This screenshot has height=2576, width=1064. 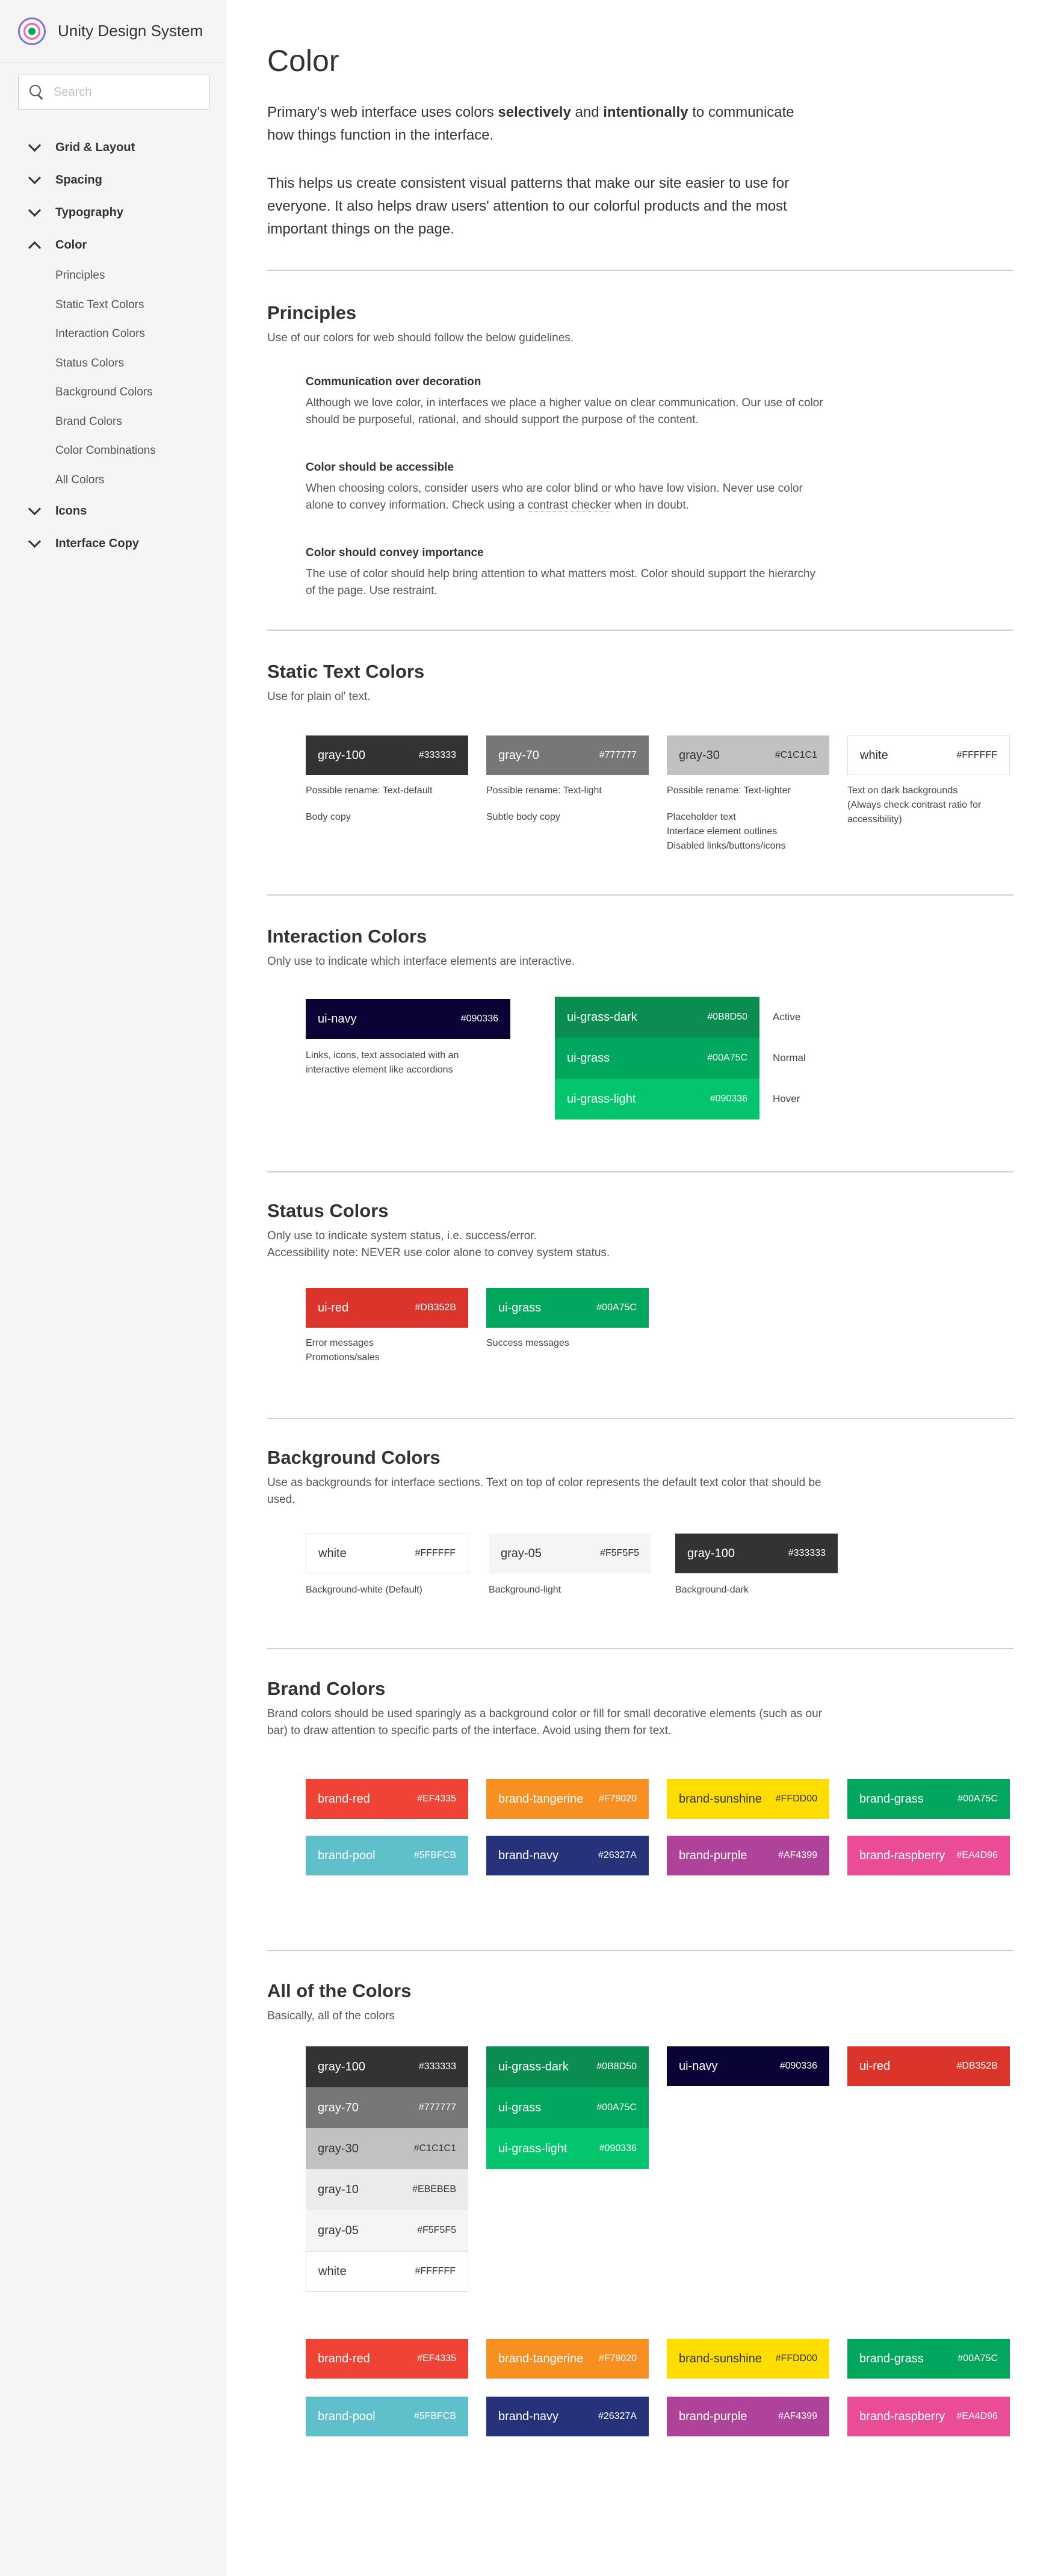 What do you see at coordinates (437, 2107) in the screenshot?
I see `swatch-hex: #777777` at bounding box center [437, 2107].